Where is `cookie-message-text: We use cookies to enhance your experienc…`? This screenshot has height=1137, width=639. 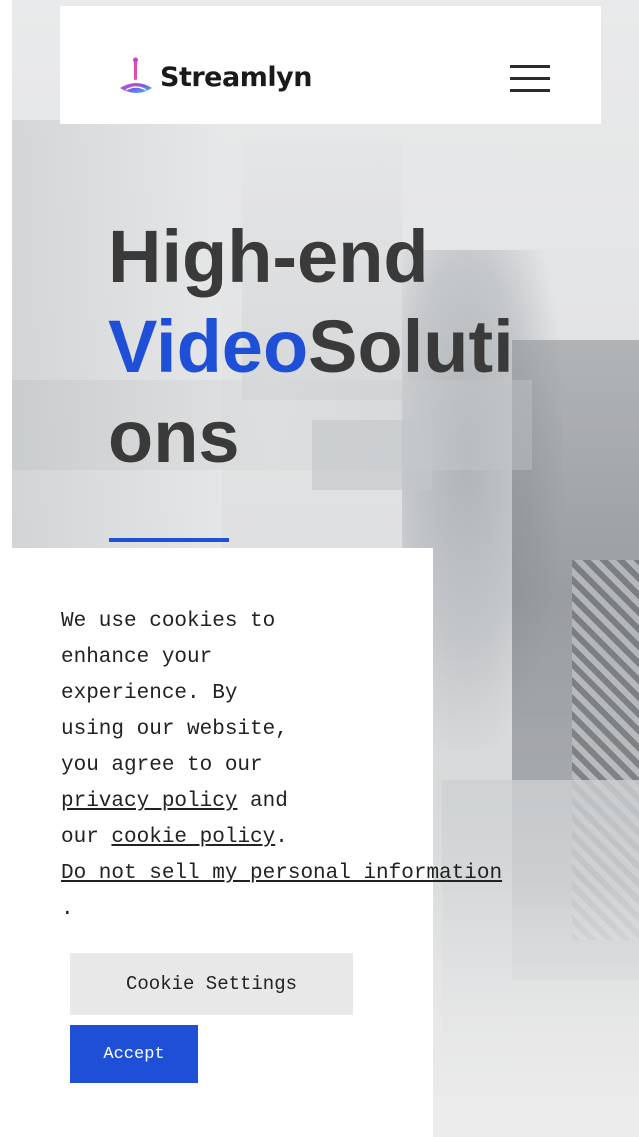
cookie-message-text: We use cookies to enhance your experienc… is located at coordinates (174, 693).